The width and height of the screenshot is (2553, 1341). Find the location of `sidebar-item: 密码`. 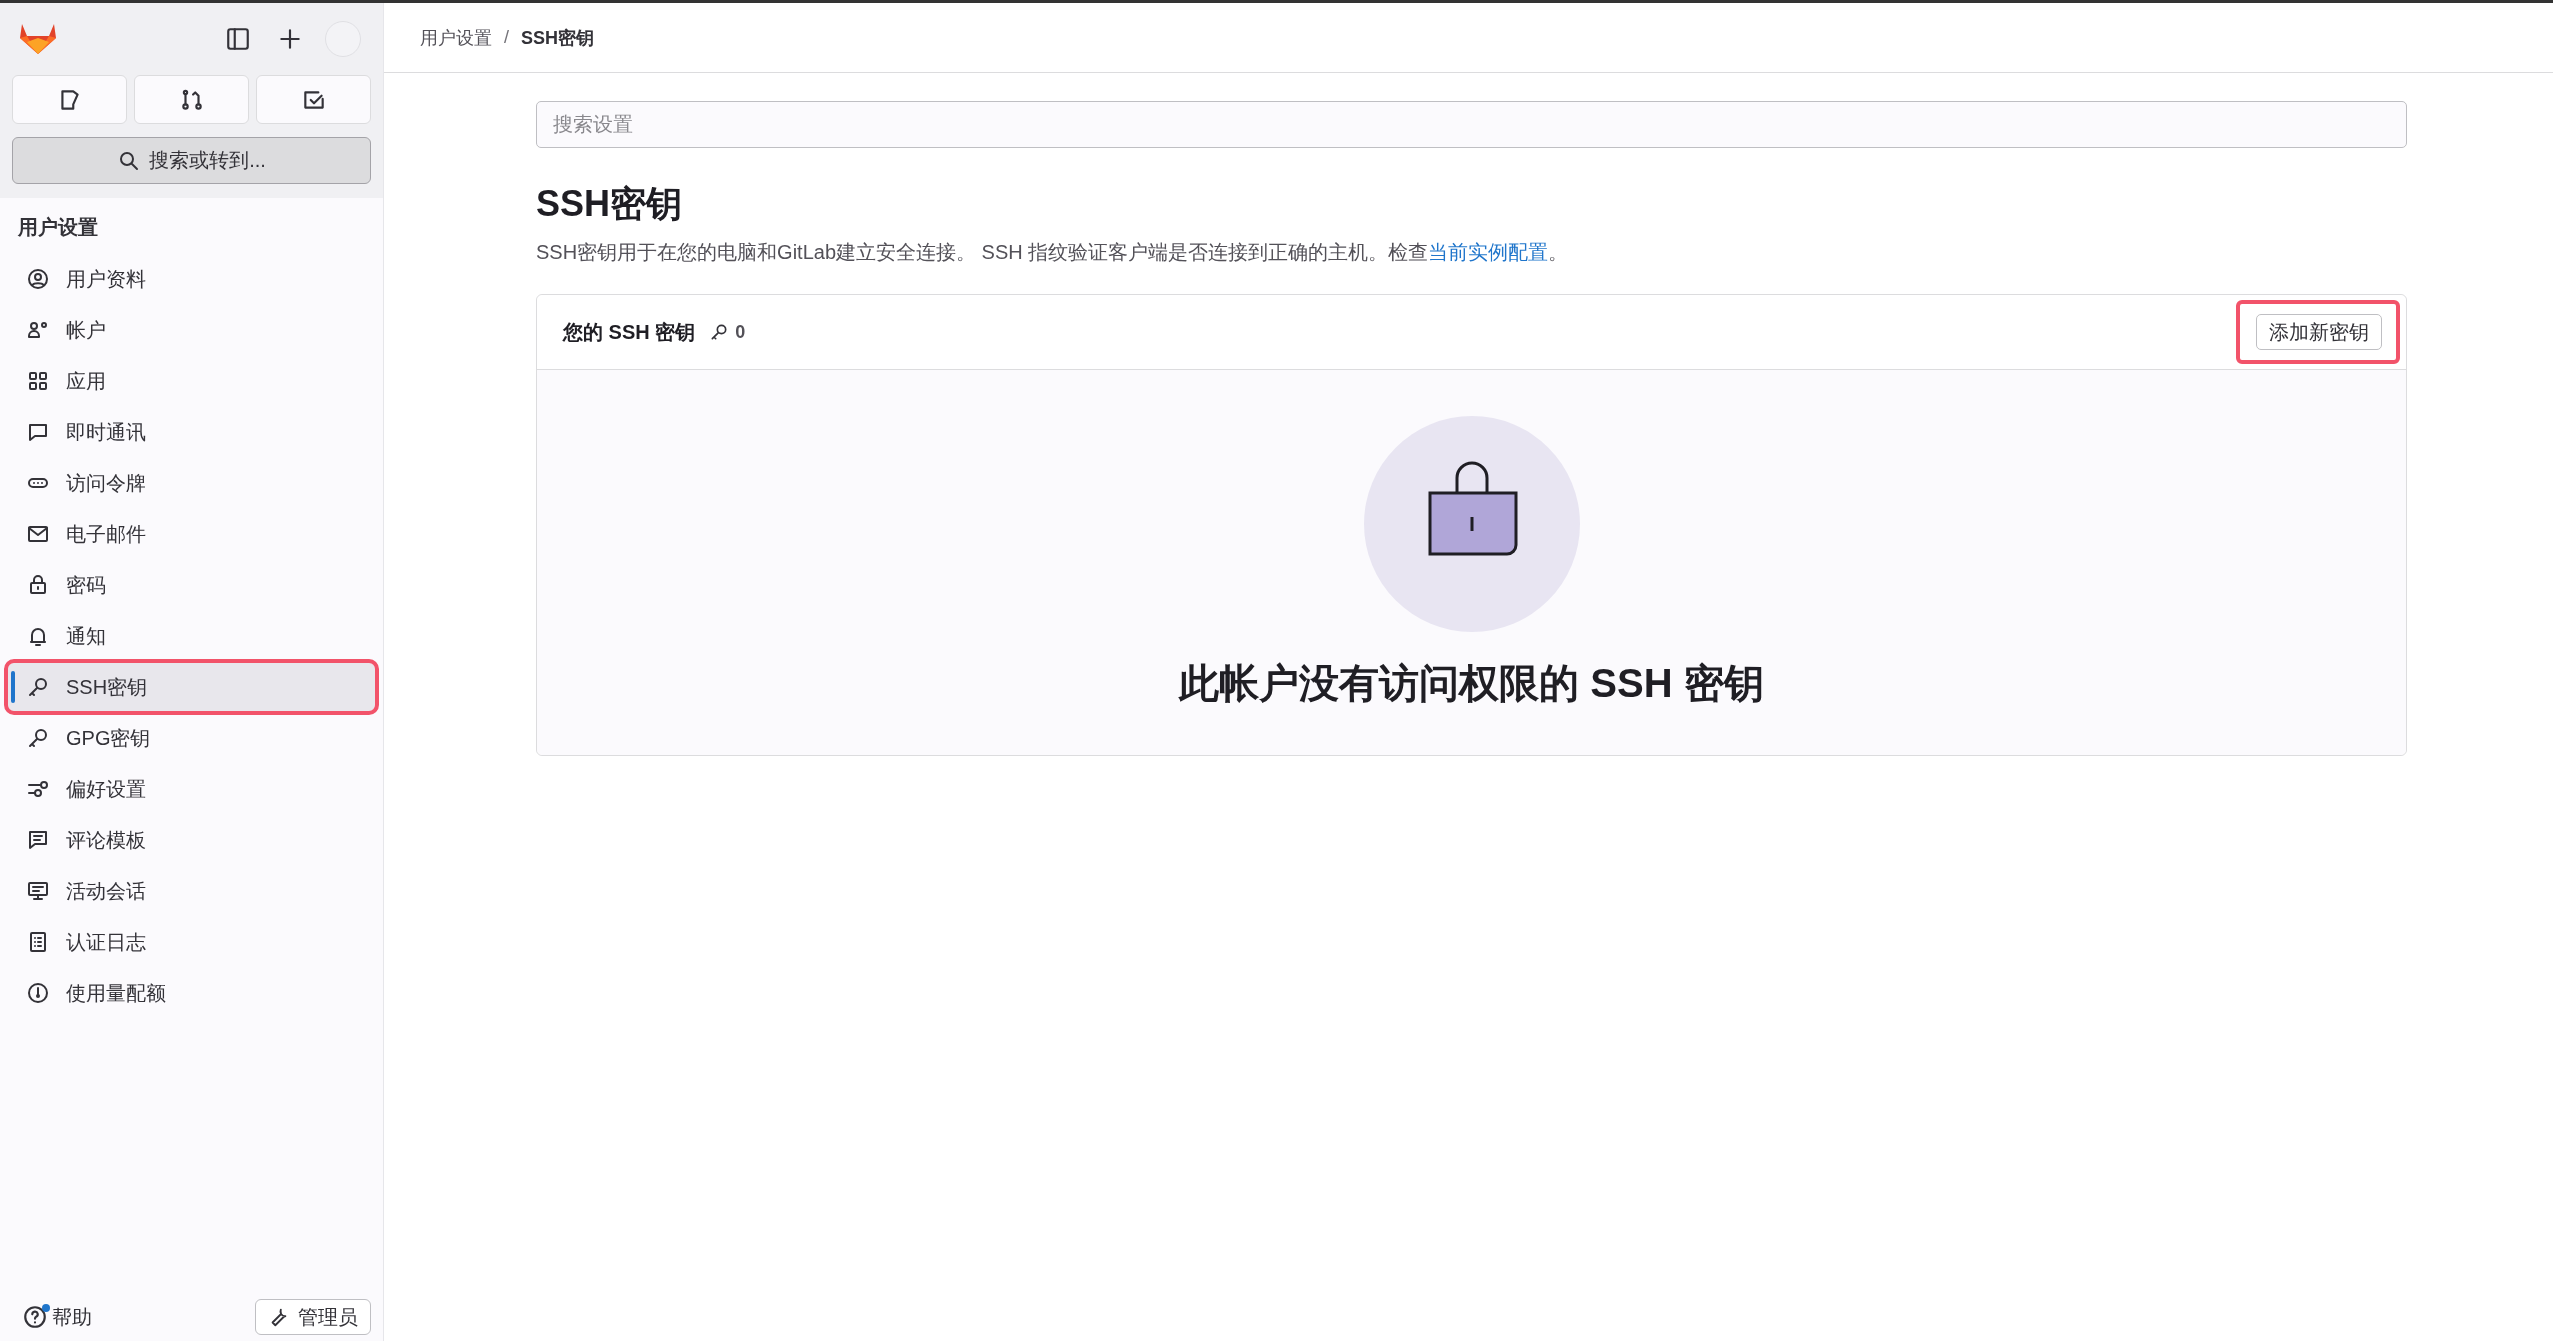

sidebar-item: 密码 is located at coordinates (191, 585).